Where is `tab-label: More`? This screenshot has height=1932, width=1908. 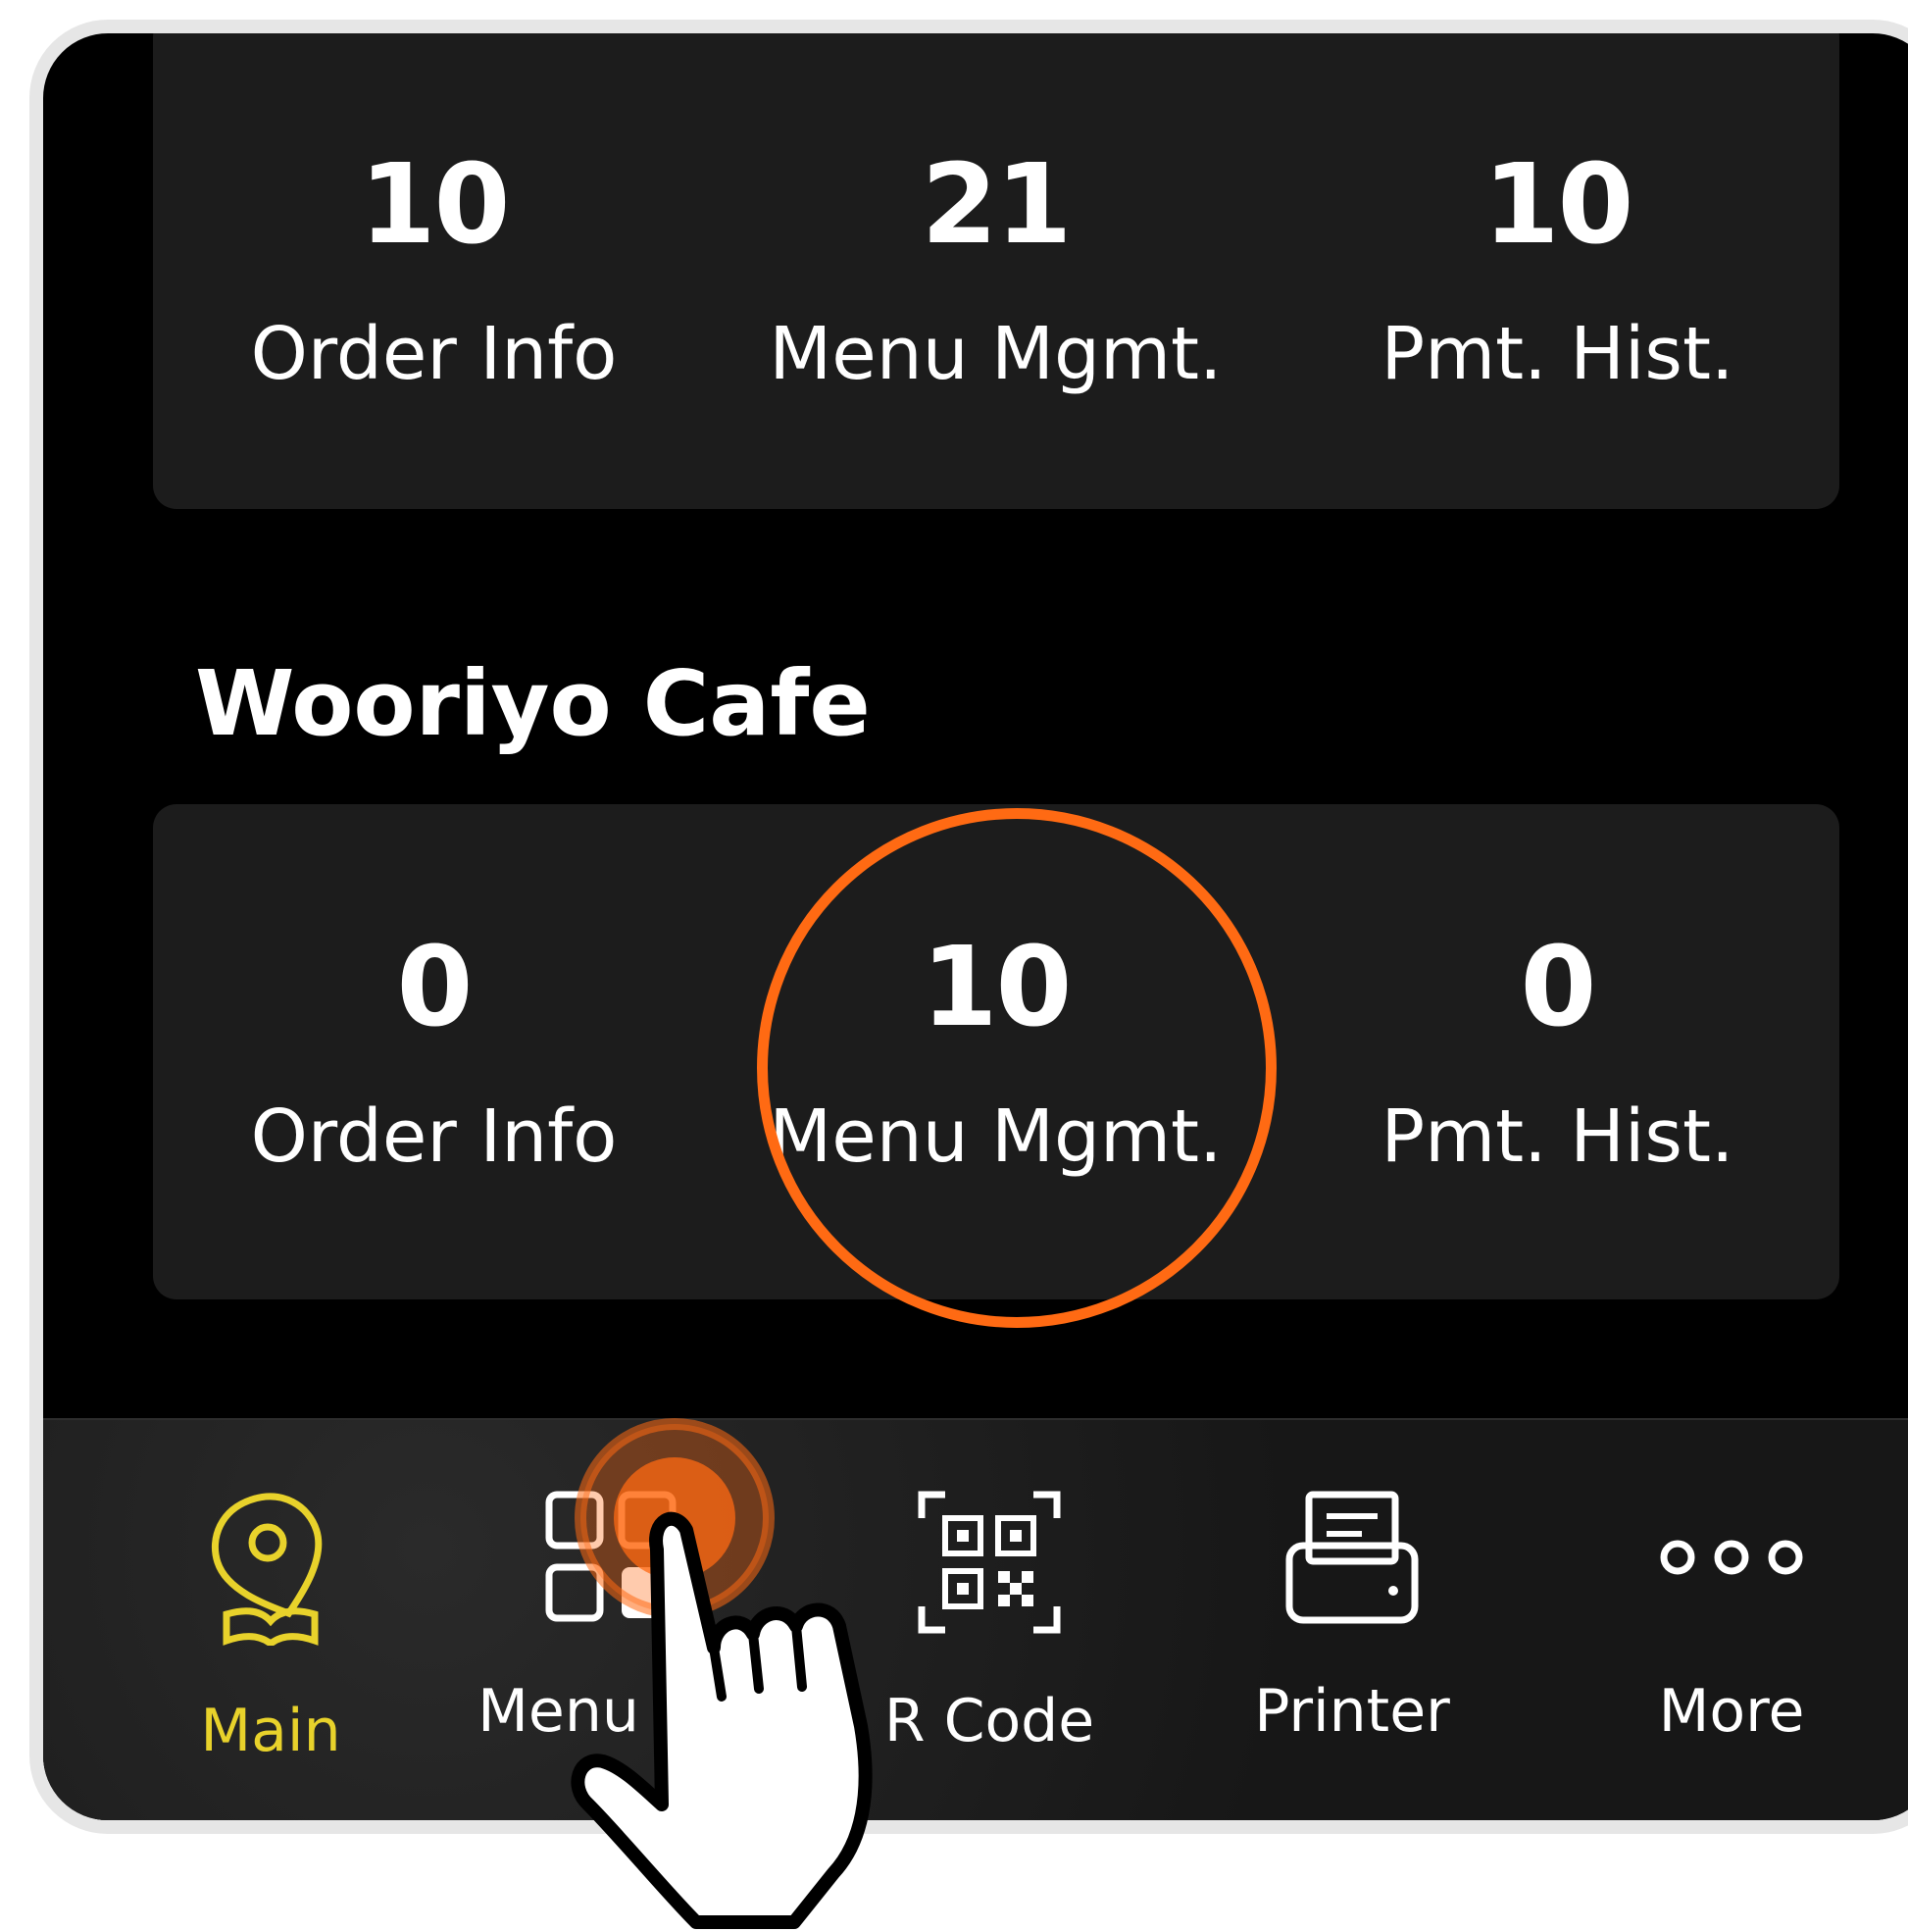
tab-label: More is located at coordinates (1731, 1712).